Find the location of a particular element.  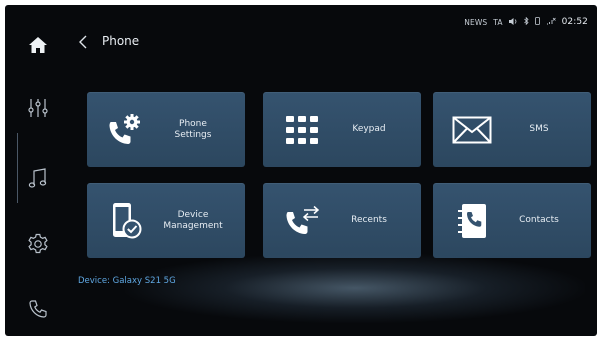

connected-device-label: Device: Galaxy S21 5G is located at coordinates (127, 281).